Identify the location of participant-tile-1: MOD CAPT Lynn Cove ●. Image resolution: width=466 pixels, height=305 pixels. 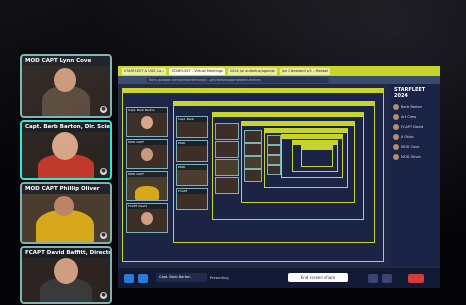
(66, 86).